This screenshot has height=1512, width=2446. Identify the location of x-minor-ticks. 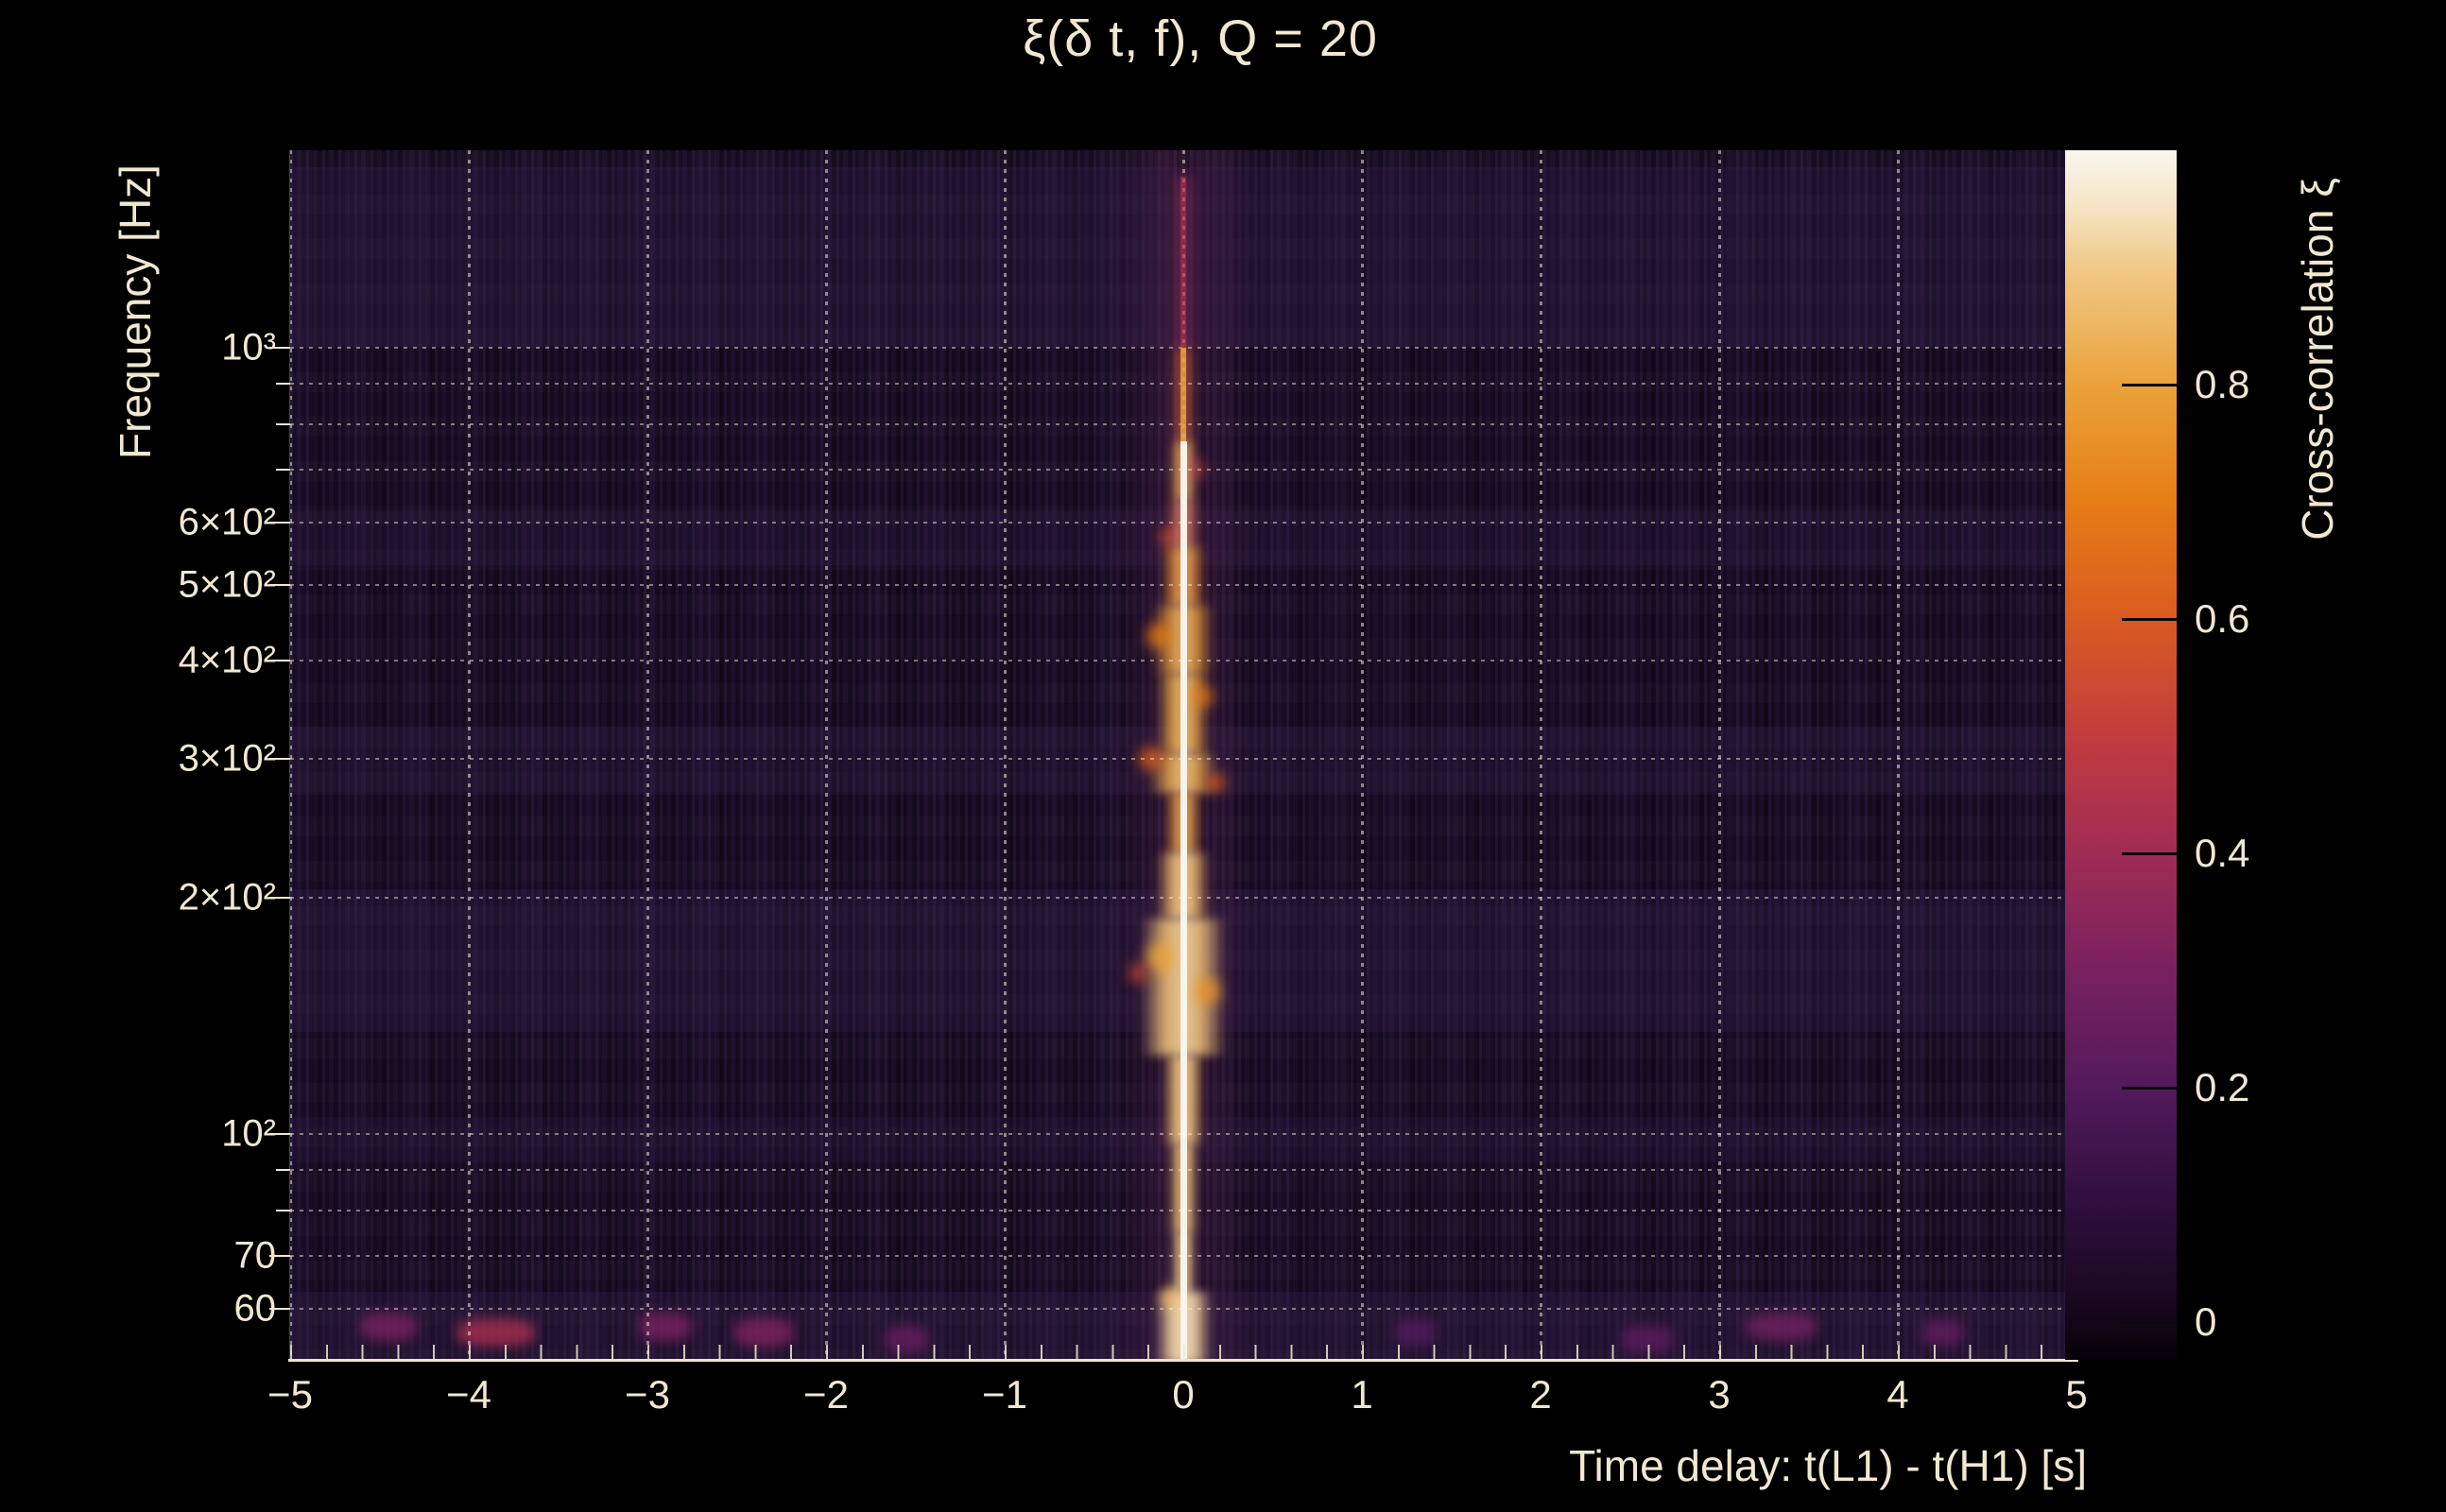
(1183, 1352).